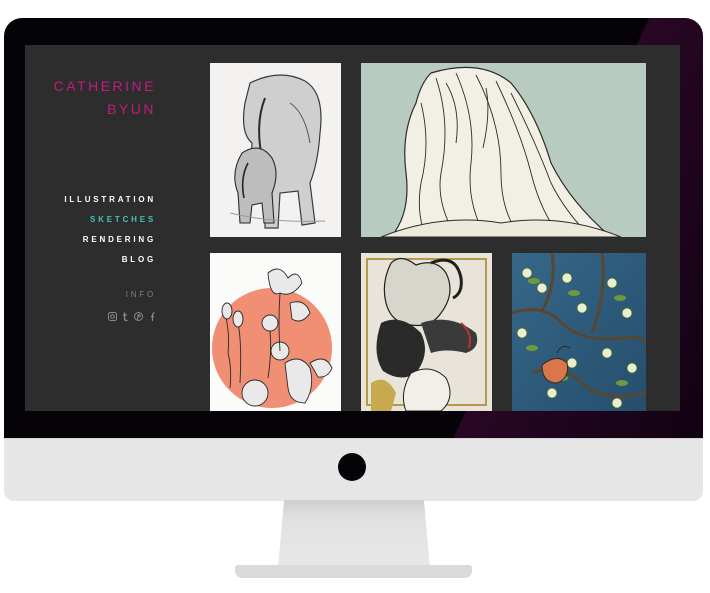 The height and width of the screenshot is (593, 710). I want to click on nav-item-illustration: ILLUSTRATION, so click(110, 200).